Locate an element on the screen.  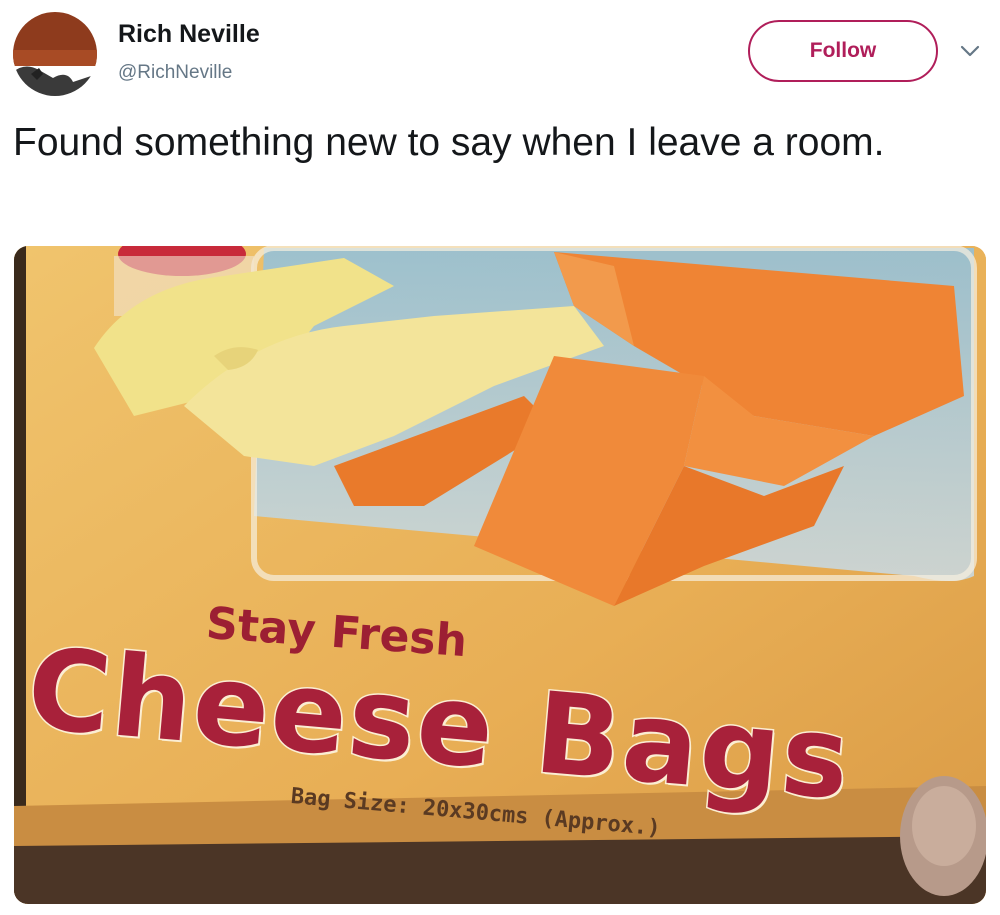
follow-button: Follow is located at coordinates (843, 51).